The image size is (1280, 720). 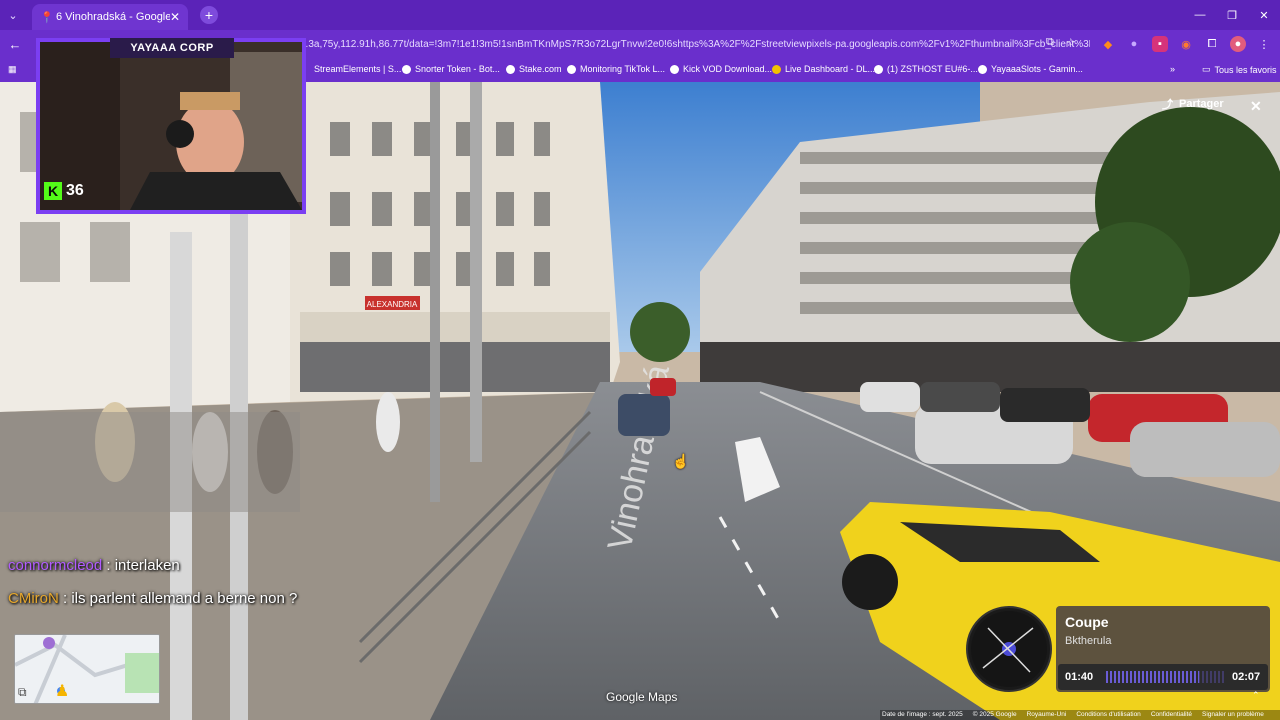 I want to click on chat-username: CMiroN, so click(x=33, y=598).